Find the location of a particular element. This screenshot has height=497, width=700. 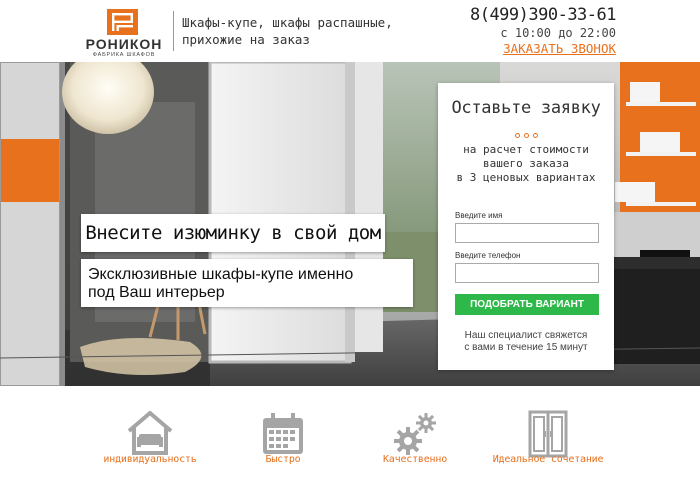

submit-button: ПОДОБРАТЬ ВАРИАНТ is located at coordinates (527, 304).